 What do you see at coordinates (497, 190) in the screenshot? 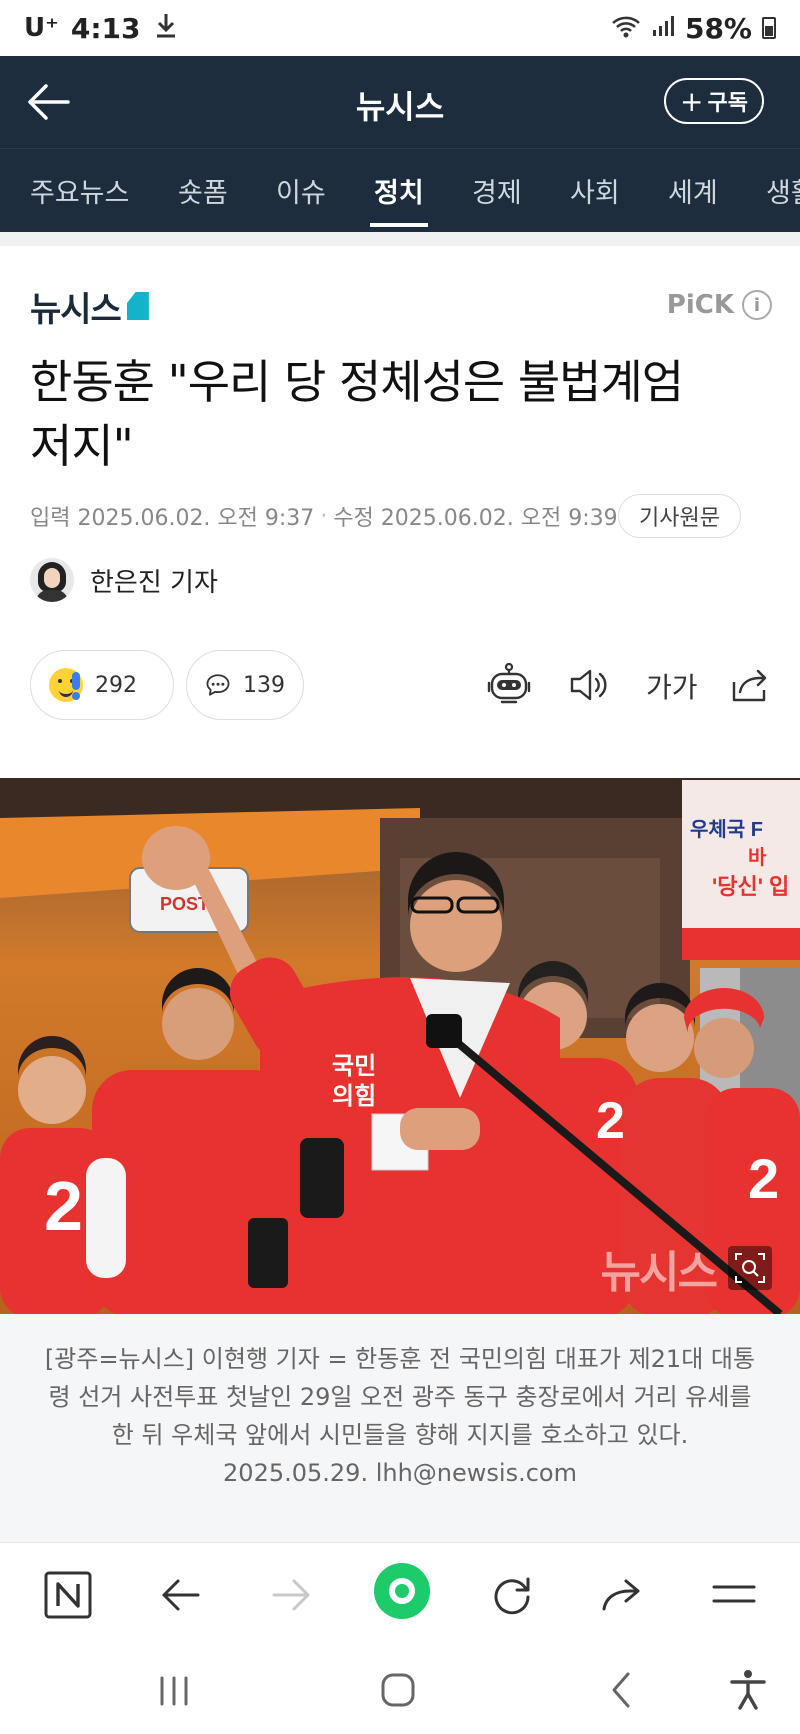
I see `tab-economy: 경제` at bounding box center [497, 190].